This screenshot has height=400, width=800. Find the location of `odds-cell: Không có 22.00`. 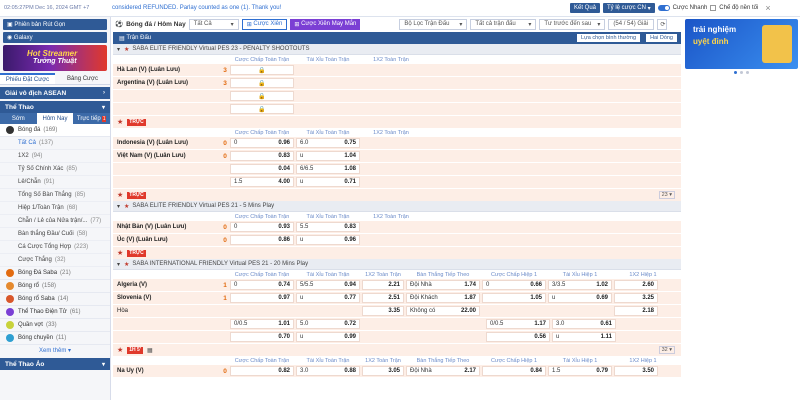

odds-cell: Không có 22.00 is located at coordinates (443, 311).